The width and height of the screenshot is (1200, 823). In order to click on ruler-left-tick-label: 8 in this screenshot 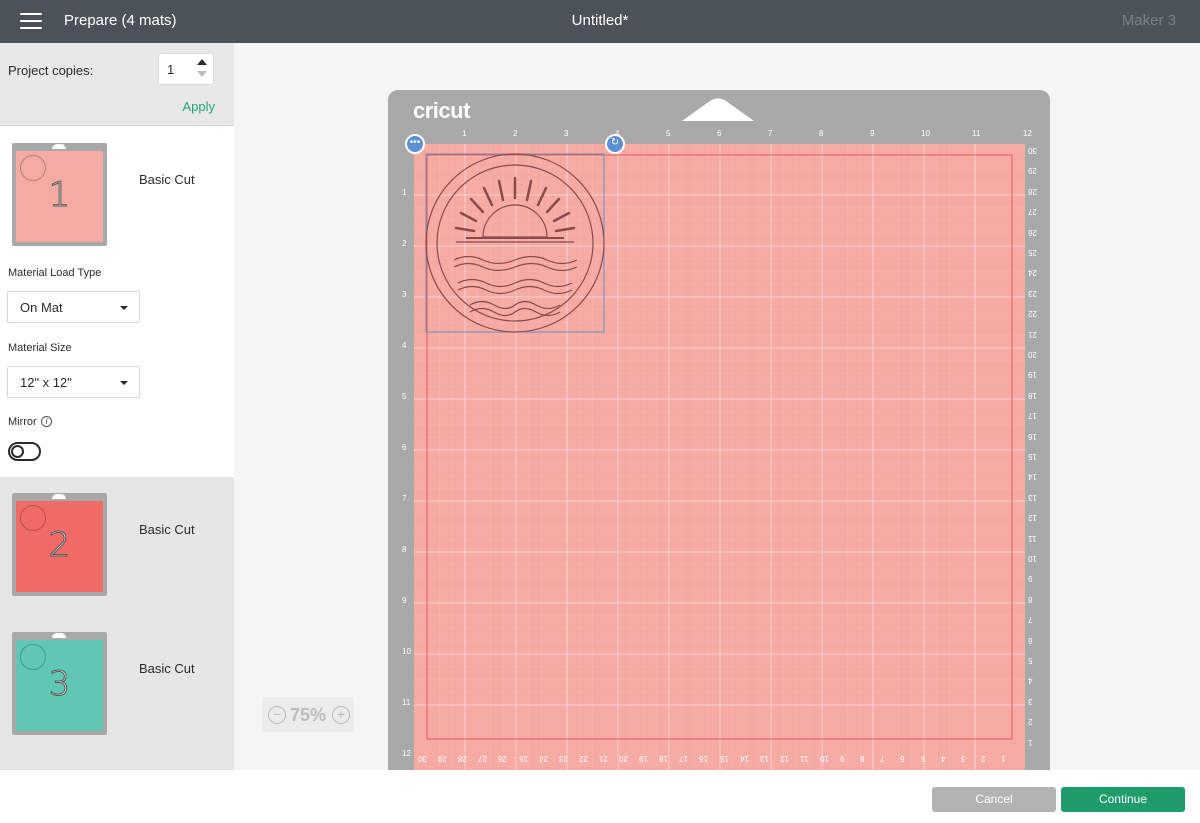, I will do `click(404, 549)`.